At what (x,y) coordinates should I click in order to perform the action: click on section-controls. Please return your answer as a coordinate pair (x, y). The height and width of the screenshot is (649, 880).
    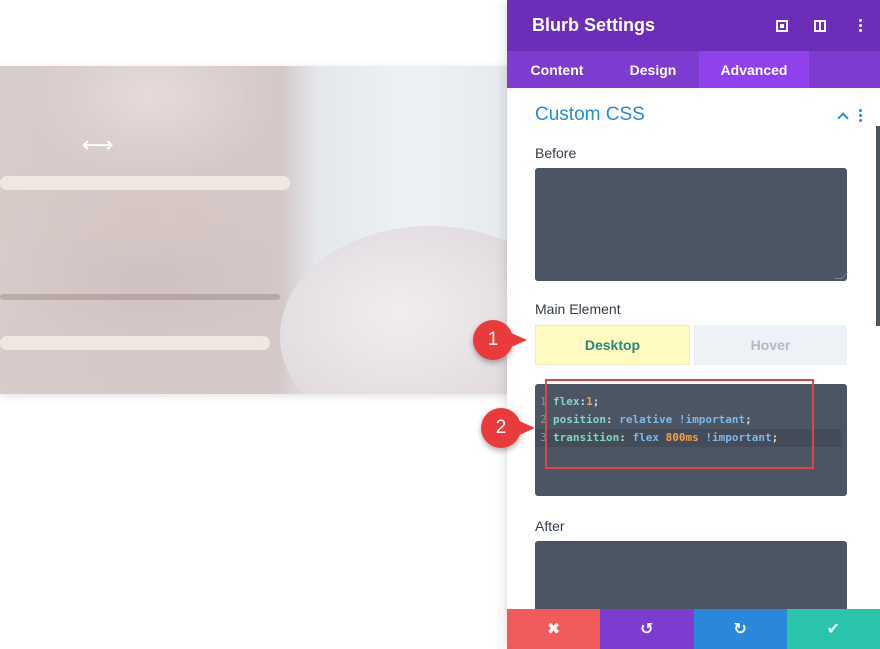
    Looking at the image, I should click on (849, 115).